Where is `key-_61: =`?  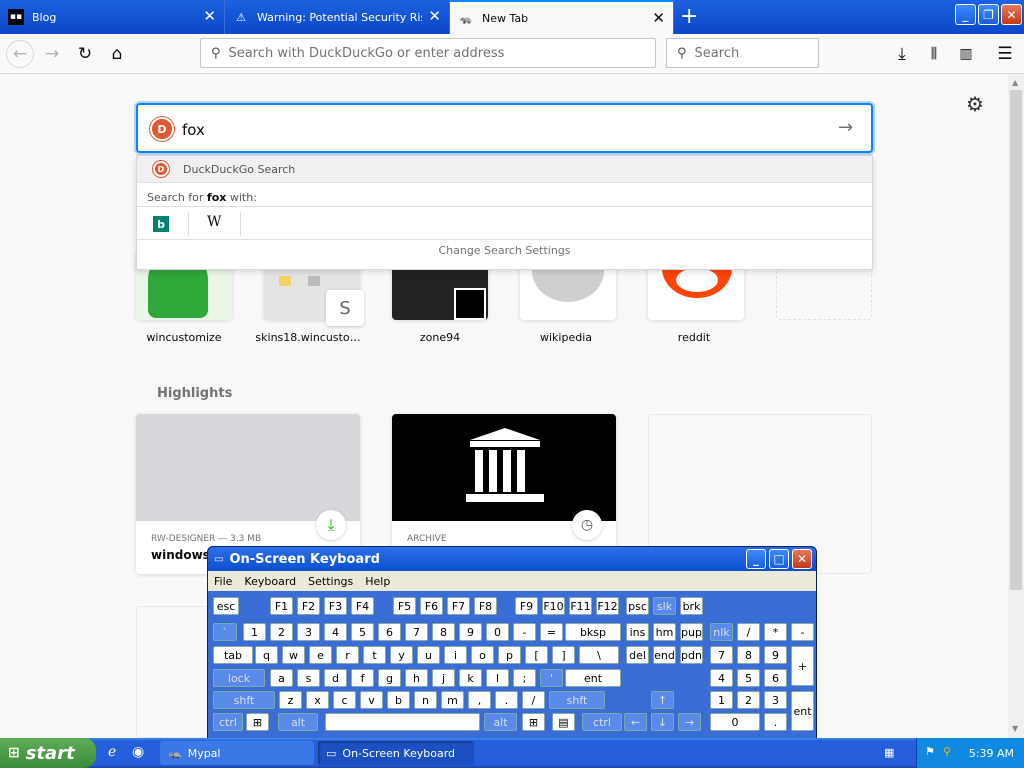
key-_61: = is located at coordinates (551, 632).